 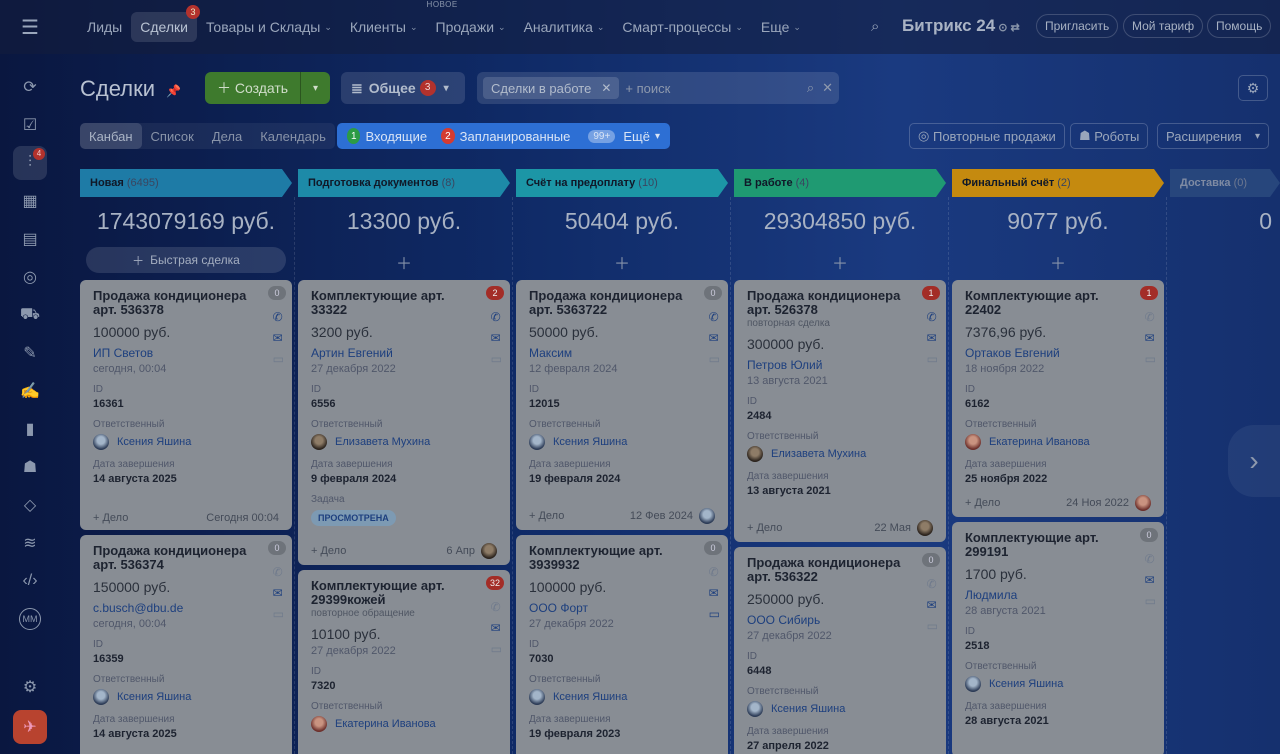 I want to click on sidebar-calendar-icon: ▦, so click(x=30, y=201).